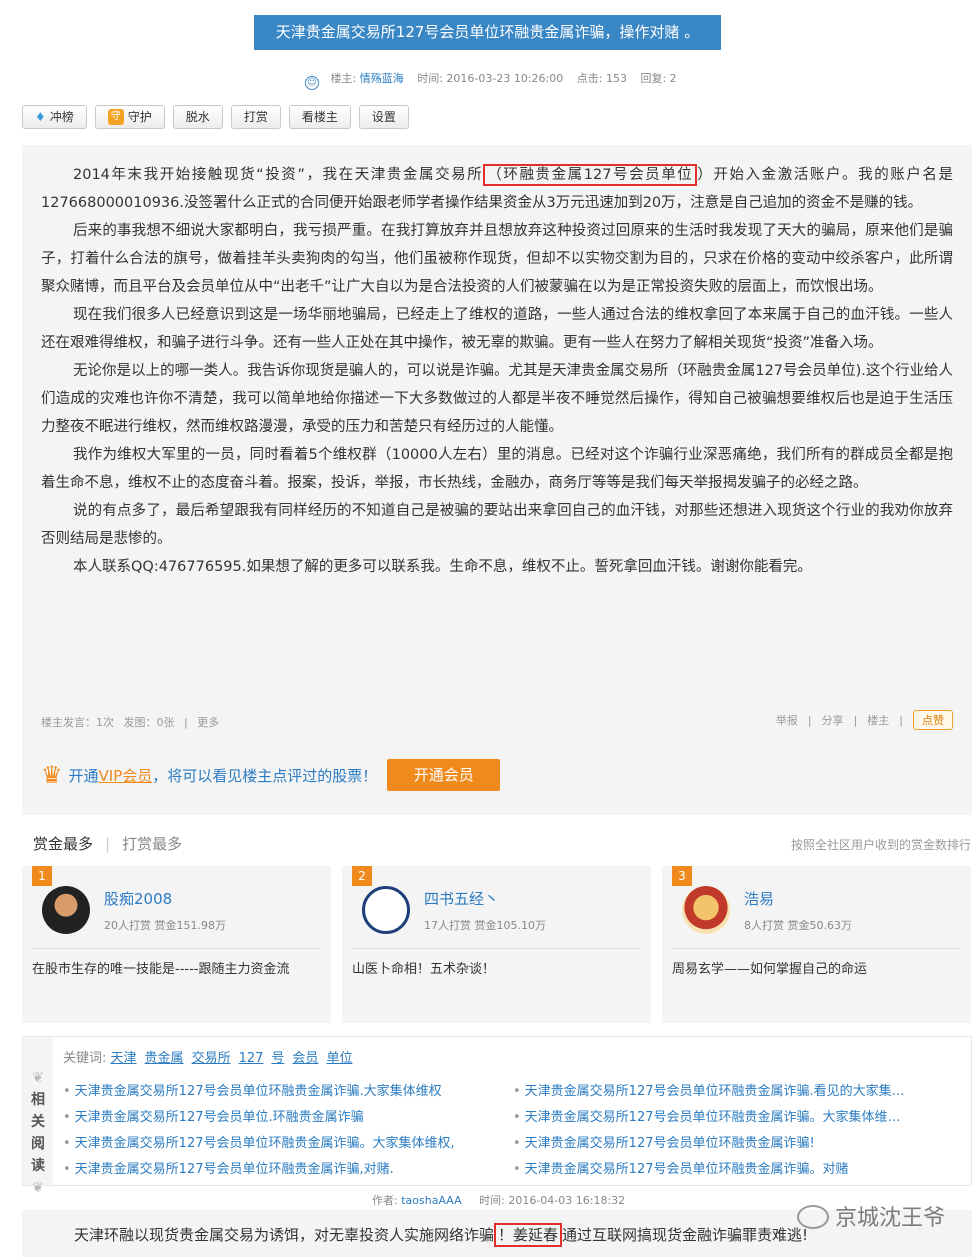 Image resolution: width=975 pixels, height=1257 pixels. Describe the element at coordinates (601, 78) in the screenshot. I see `click-count: 点击: 153` at that location.